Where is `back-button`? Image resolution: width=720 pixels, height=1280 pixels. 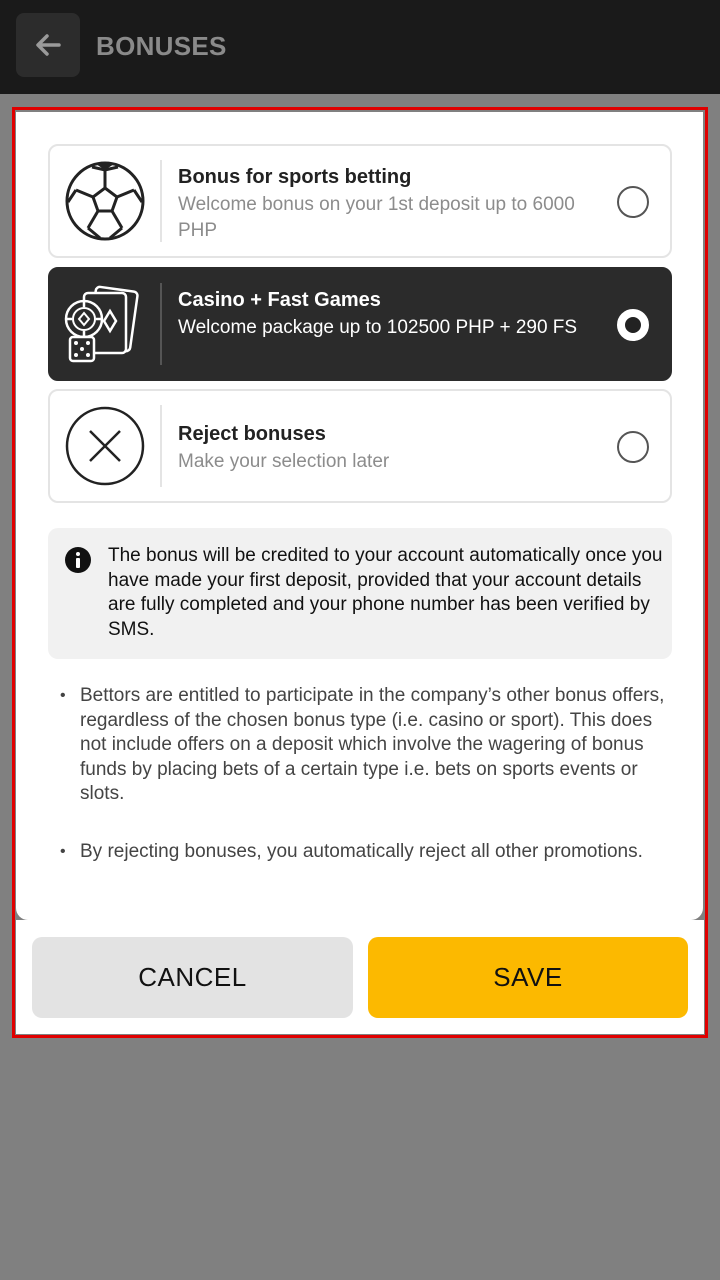 back-button is located at coordinates (48, 45).